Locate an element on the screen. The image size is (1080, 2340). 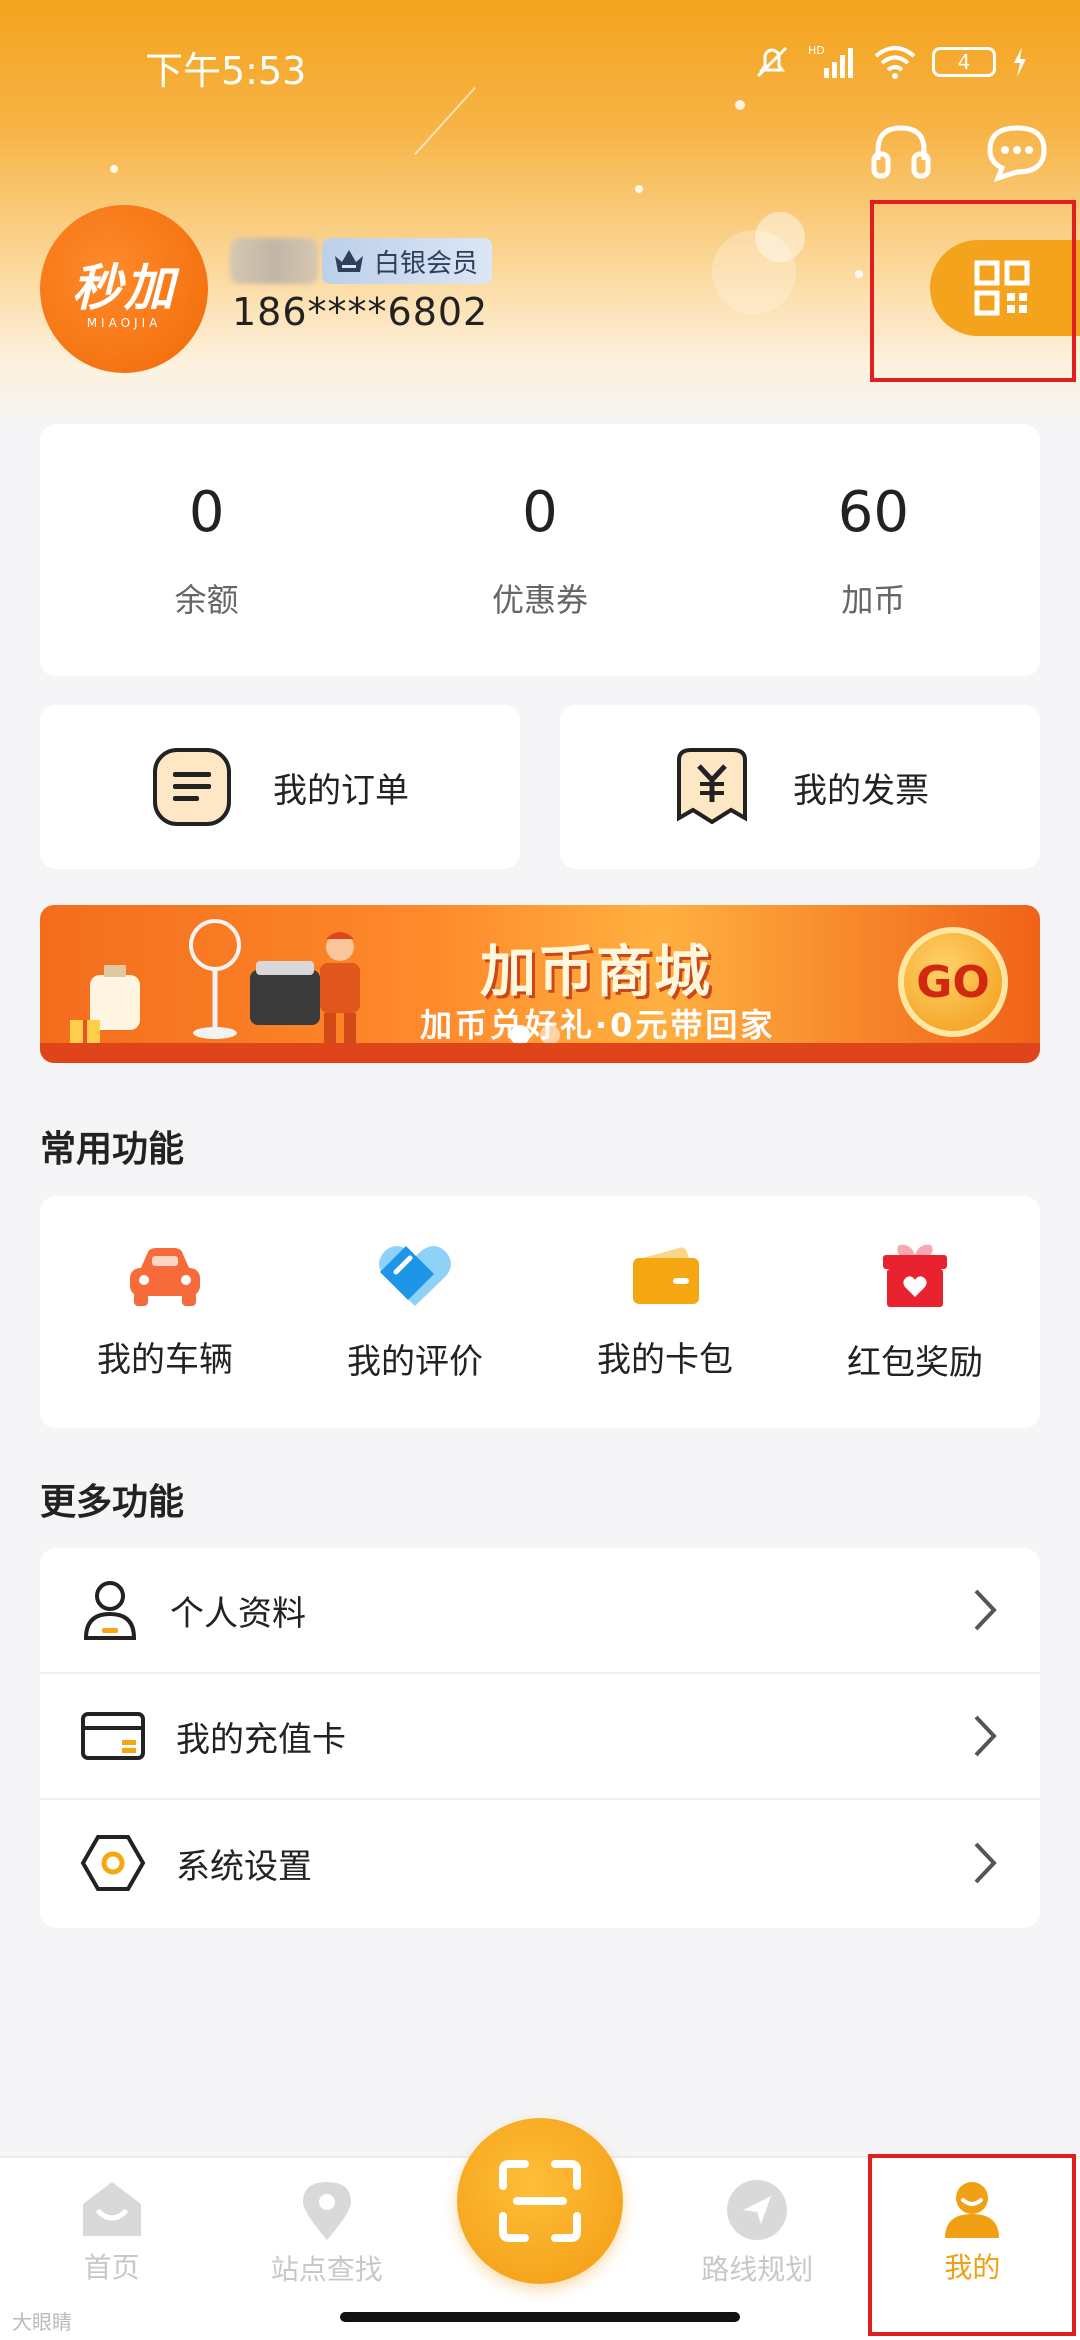
banner-title: 加币商城 is located at coordinates (596, 972).